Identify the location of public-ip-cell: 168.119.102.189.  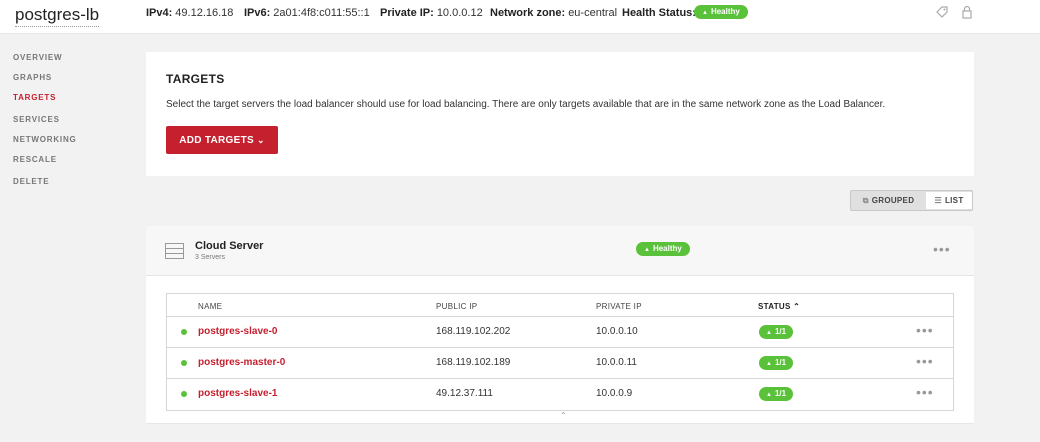
(473, 362).